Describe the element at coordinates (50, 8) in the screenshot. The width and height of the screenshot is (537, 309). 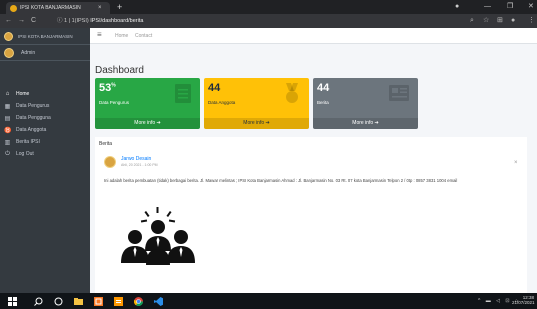
I see `tab-title: IPSI KOTA BANJARMASIN` at that location.